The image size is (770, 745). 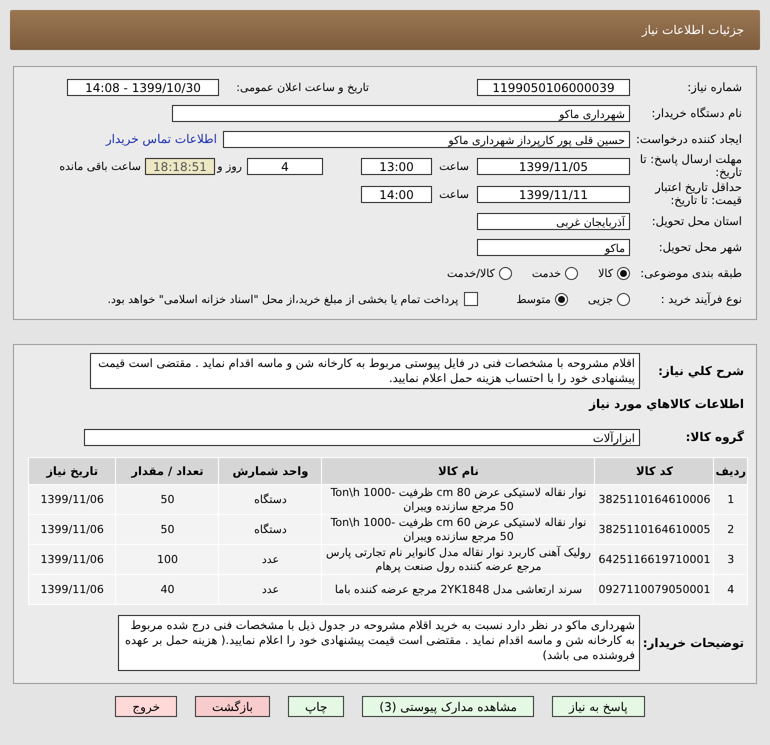 What do you see at coordinates (365, 371) in the screenshot?
I see `description-text: اقلام مشروحه با مشخصات فنی در فایل پیوستی مربوط به کارخانه شن و ماسه اقدام نماید . مقتضی است قیمت پیشنهادی خود را با احتساب هزینه حمل اعلام نمایید.` at bounding box center [365, 371].